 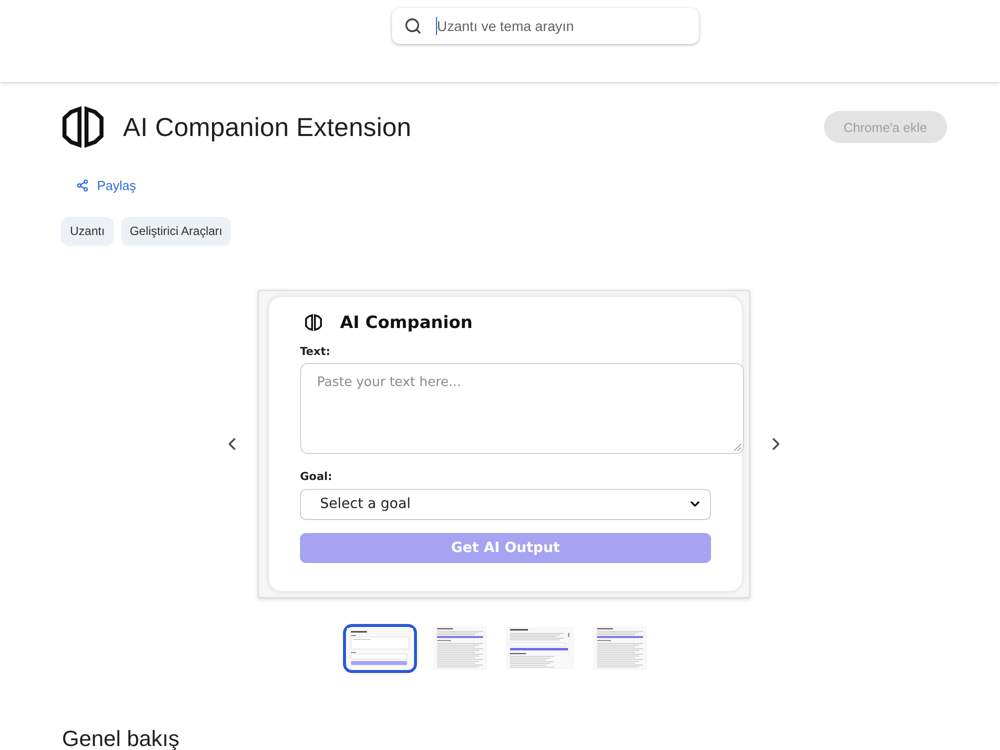 I want to click on screenshot-thumbnail, so click(x=380, y=648).